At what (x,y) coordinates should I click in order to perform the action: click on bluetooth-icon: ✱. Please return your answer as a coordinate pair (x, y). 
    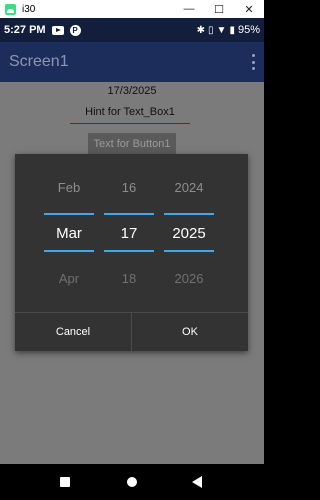
    Looking at the image, I should click on (201, 30).